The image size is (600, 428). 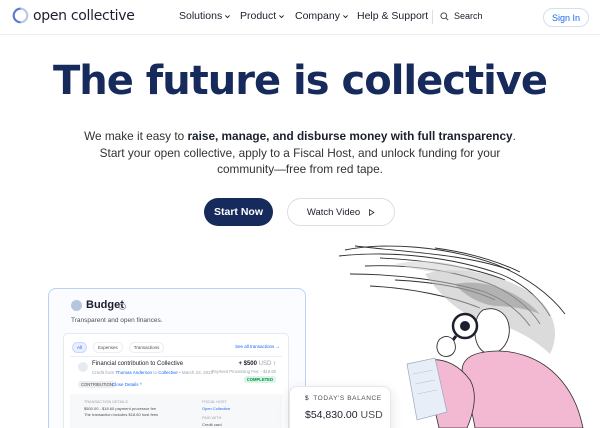 I want to click on nav-company: Company, so click(x=322, y=16).